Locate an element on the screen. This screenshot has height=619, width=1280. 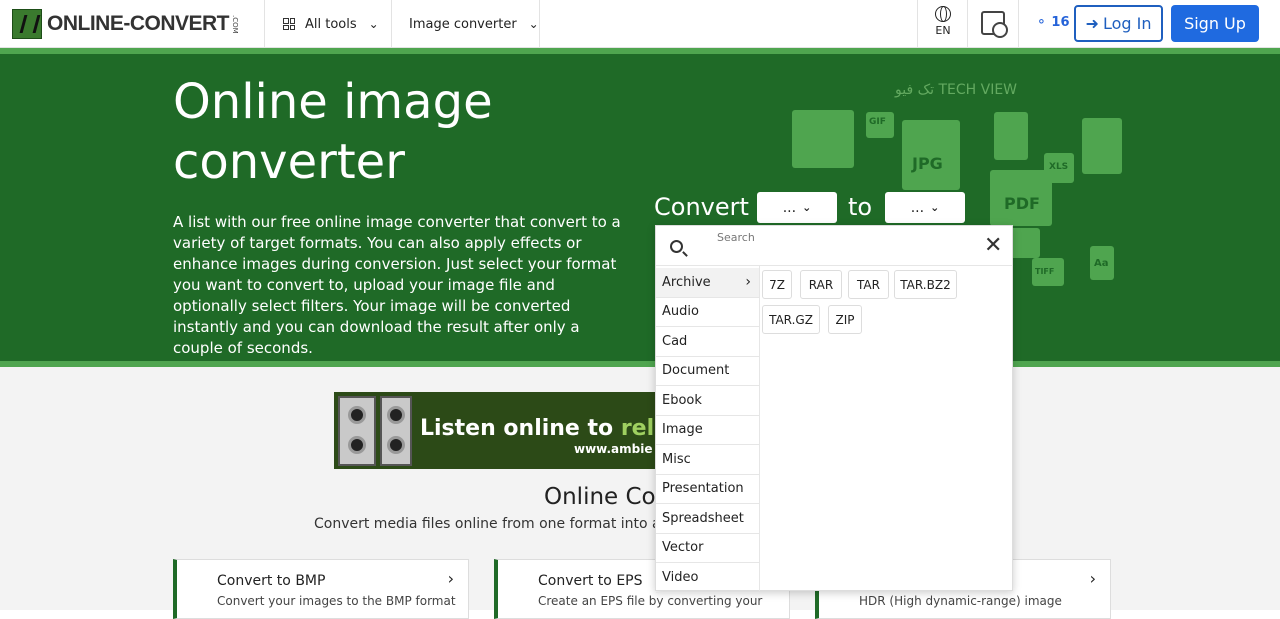
jpg-file-icon: JPG is located at coordinates (931, 155).